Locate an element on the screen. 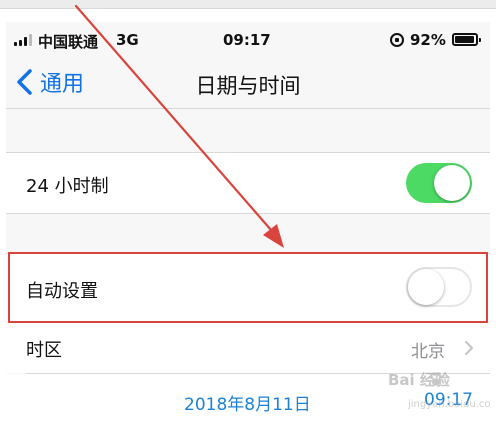 The height and width of the screenshot is (421, 496). toggle-24-hour is located at coordinates (439, 183).